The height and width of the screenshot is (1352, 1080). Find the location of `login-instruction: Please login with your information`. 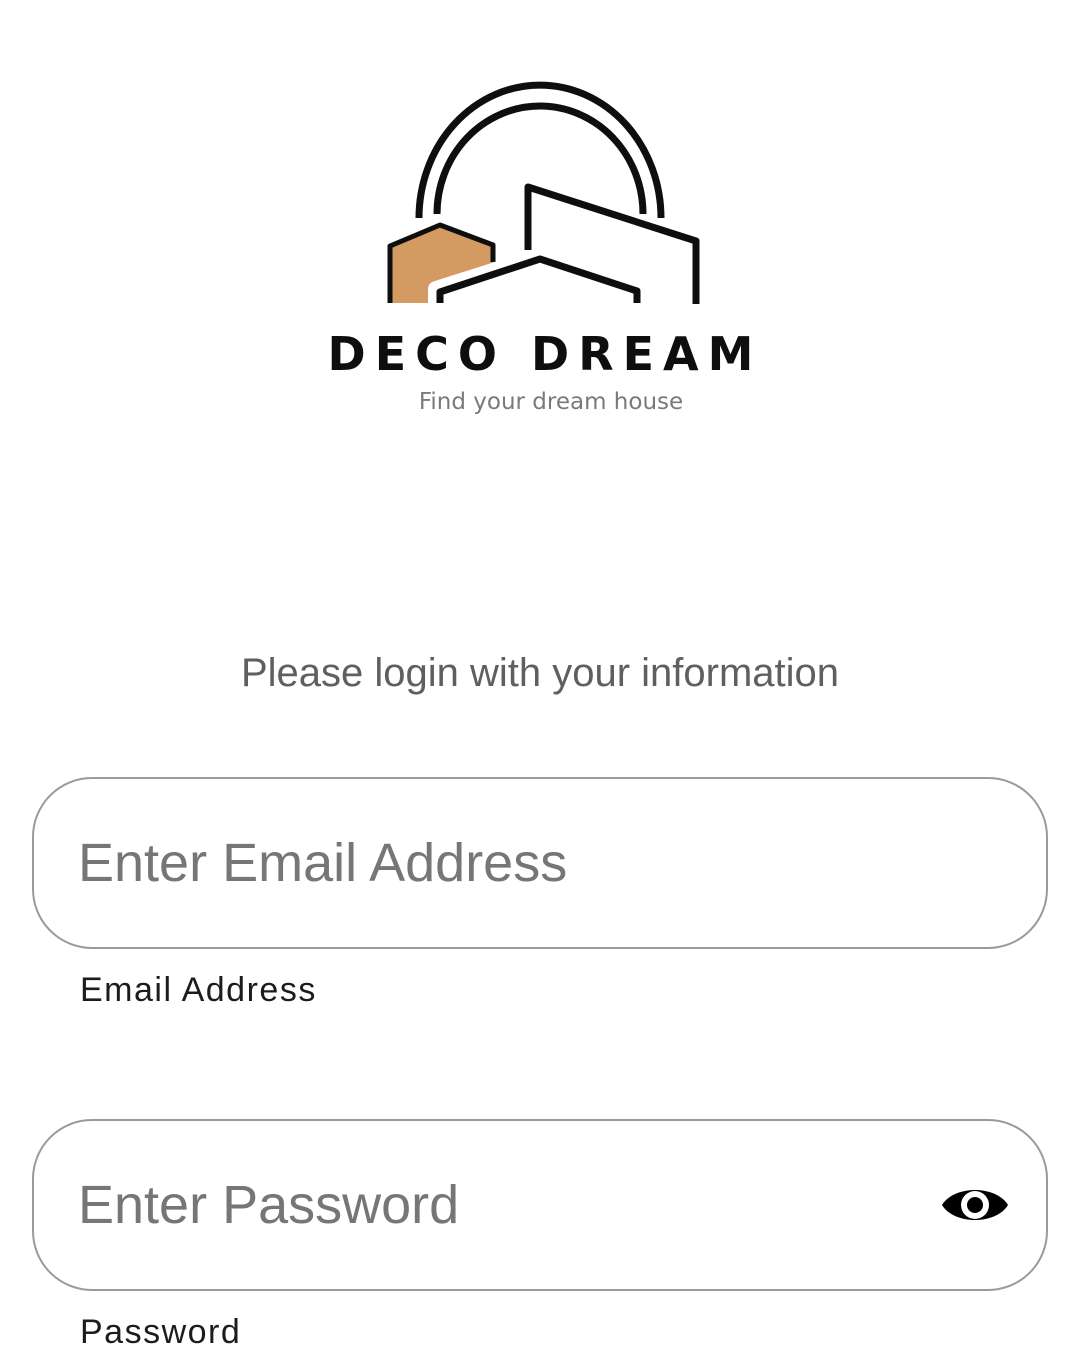

login-instruction: Please login with your information is located at coordinates (540, 673).